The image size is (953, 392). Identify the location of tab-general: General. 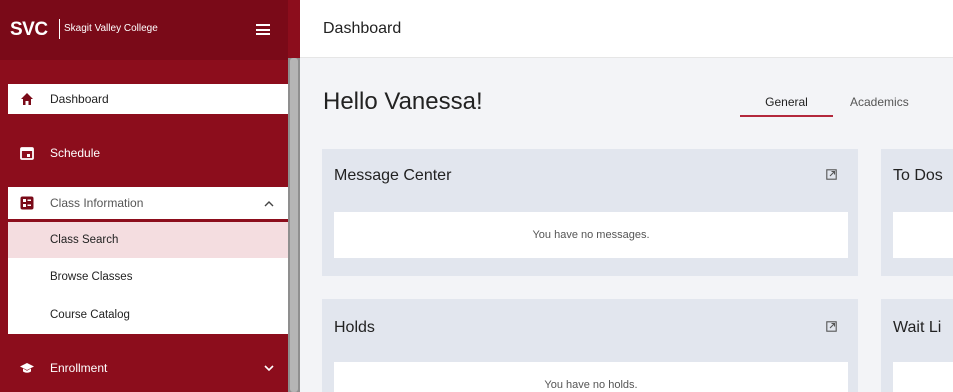
(786, 106).